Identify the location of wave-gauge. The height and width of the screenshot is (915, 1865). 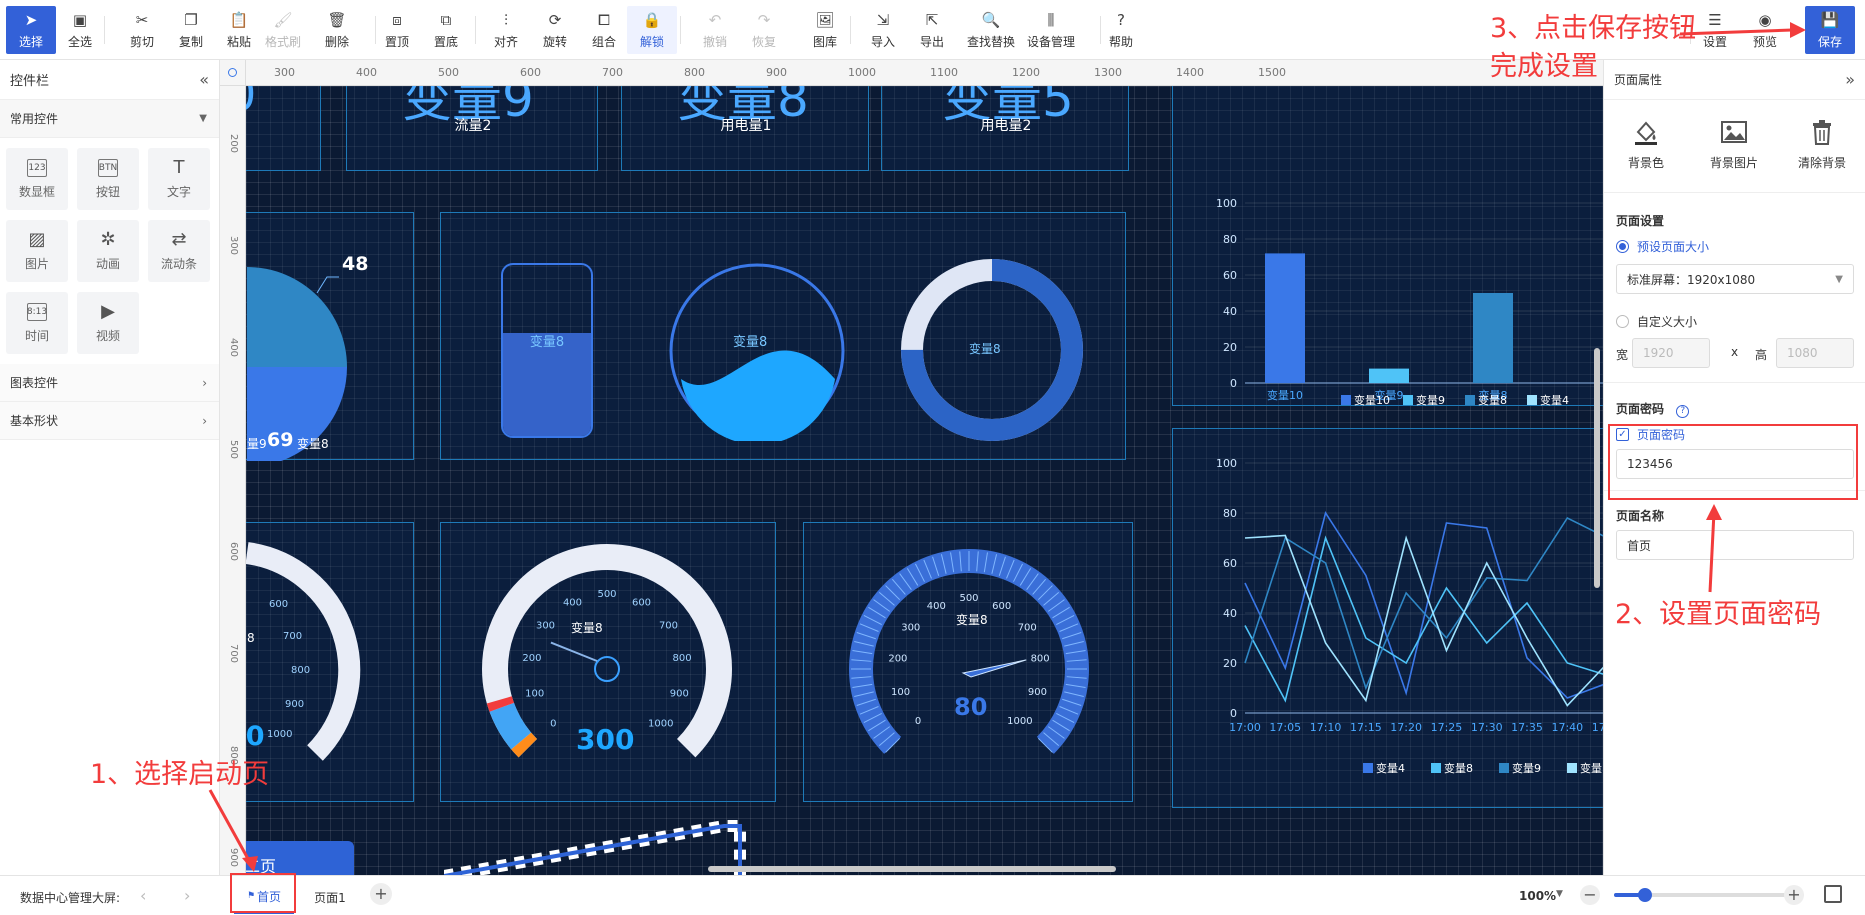
(757, 351).